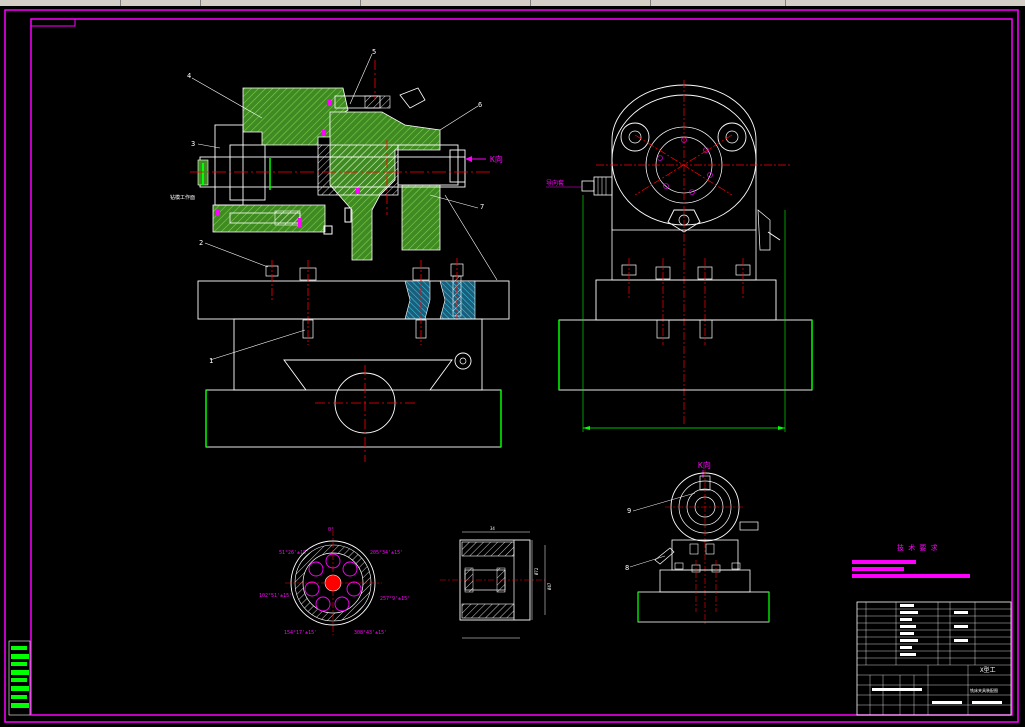 The height and width of the screenshot is (727, 1025). Describe the element at coordinates (370, 633) in the screenshot. I see `plate-angle-6: 308°43'±15'` at that location.